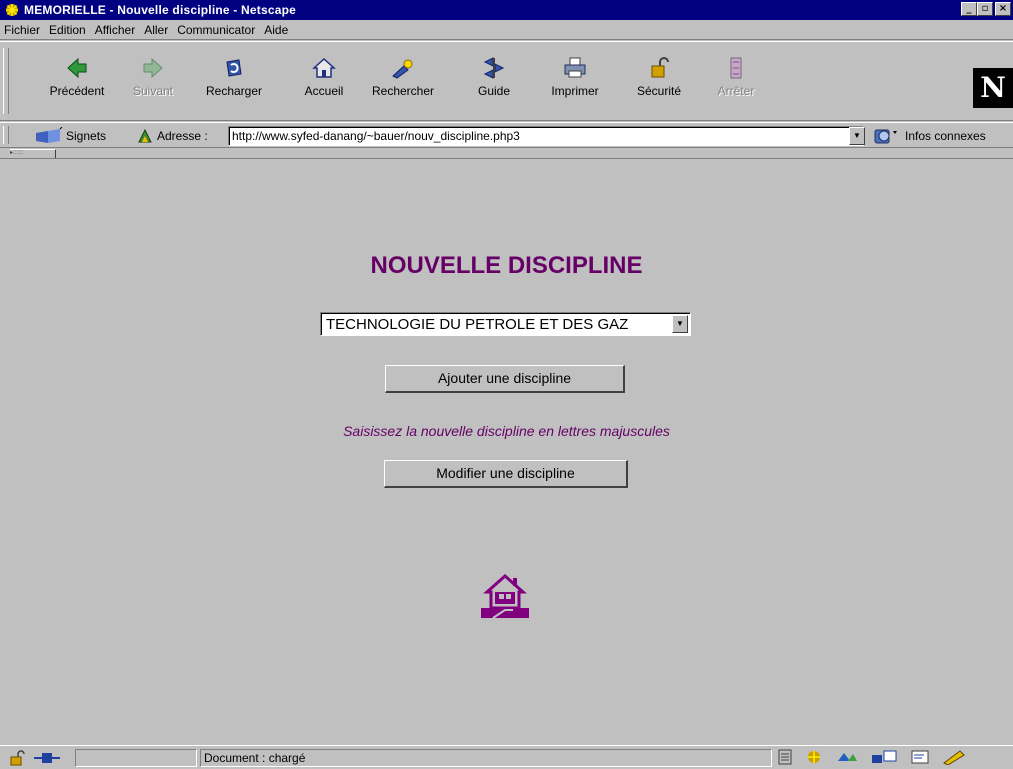 The height and width of the screenshot is (769, 1013). What do you see at coordinates (494, 68) in the screenshot?
I see `guide-icon` at bounding box center [494, 68].